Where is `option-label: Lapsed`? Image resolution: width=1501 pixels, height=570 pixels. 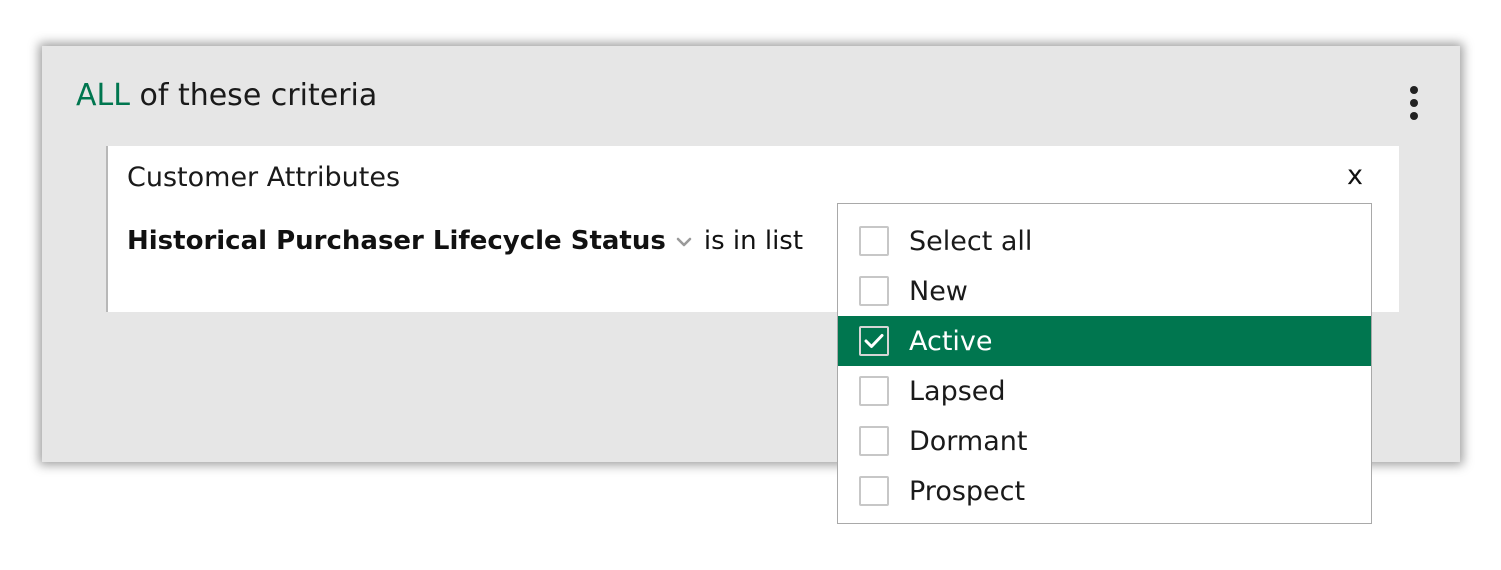
option-label: Lapsed is located at coordinates (957, 391).